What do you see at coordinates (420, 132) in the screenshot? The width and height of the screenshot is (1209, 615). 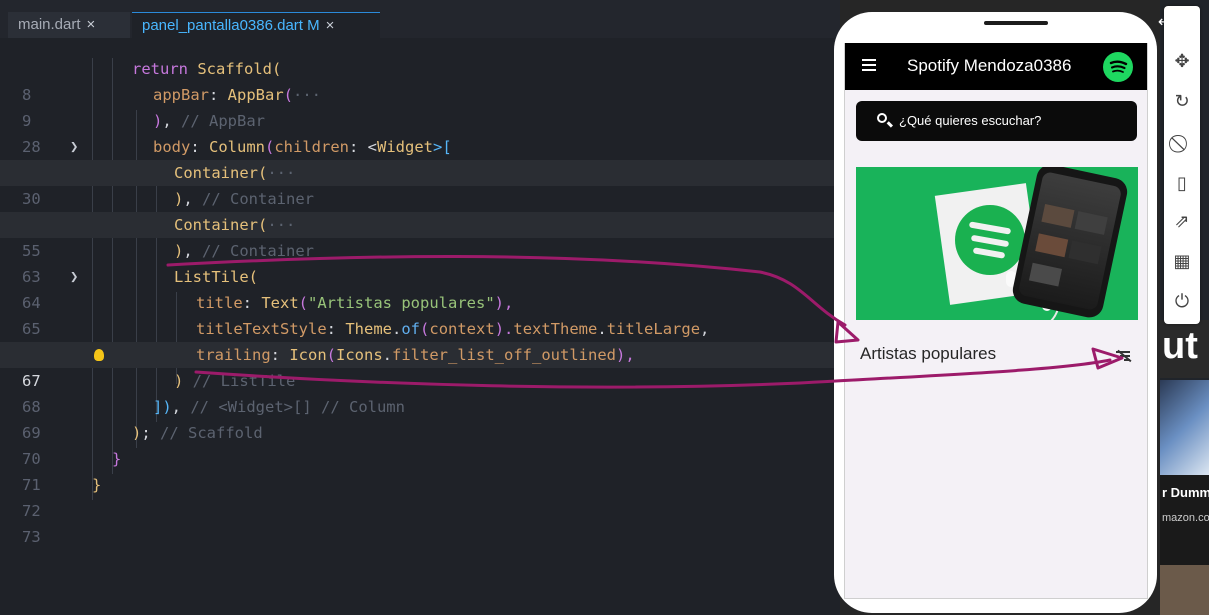 I see `code-line: 28 ), // AppBar` at bounding box center [420, 132].